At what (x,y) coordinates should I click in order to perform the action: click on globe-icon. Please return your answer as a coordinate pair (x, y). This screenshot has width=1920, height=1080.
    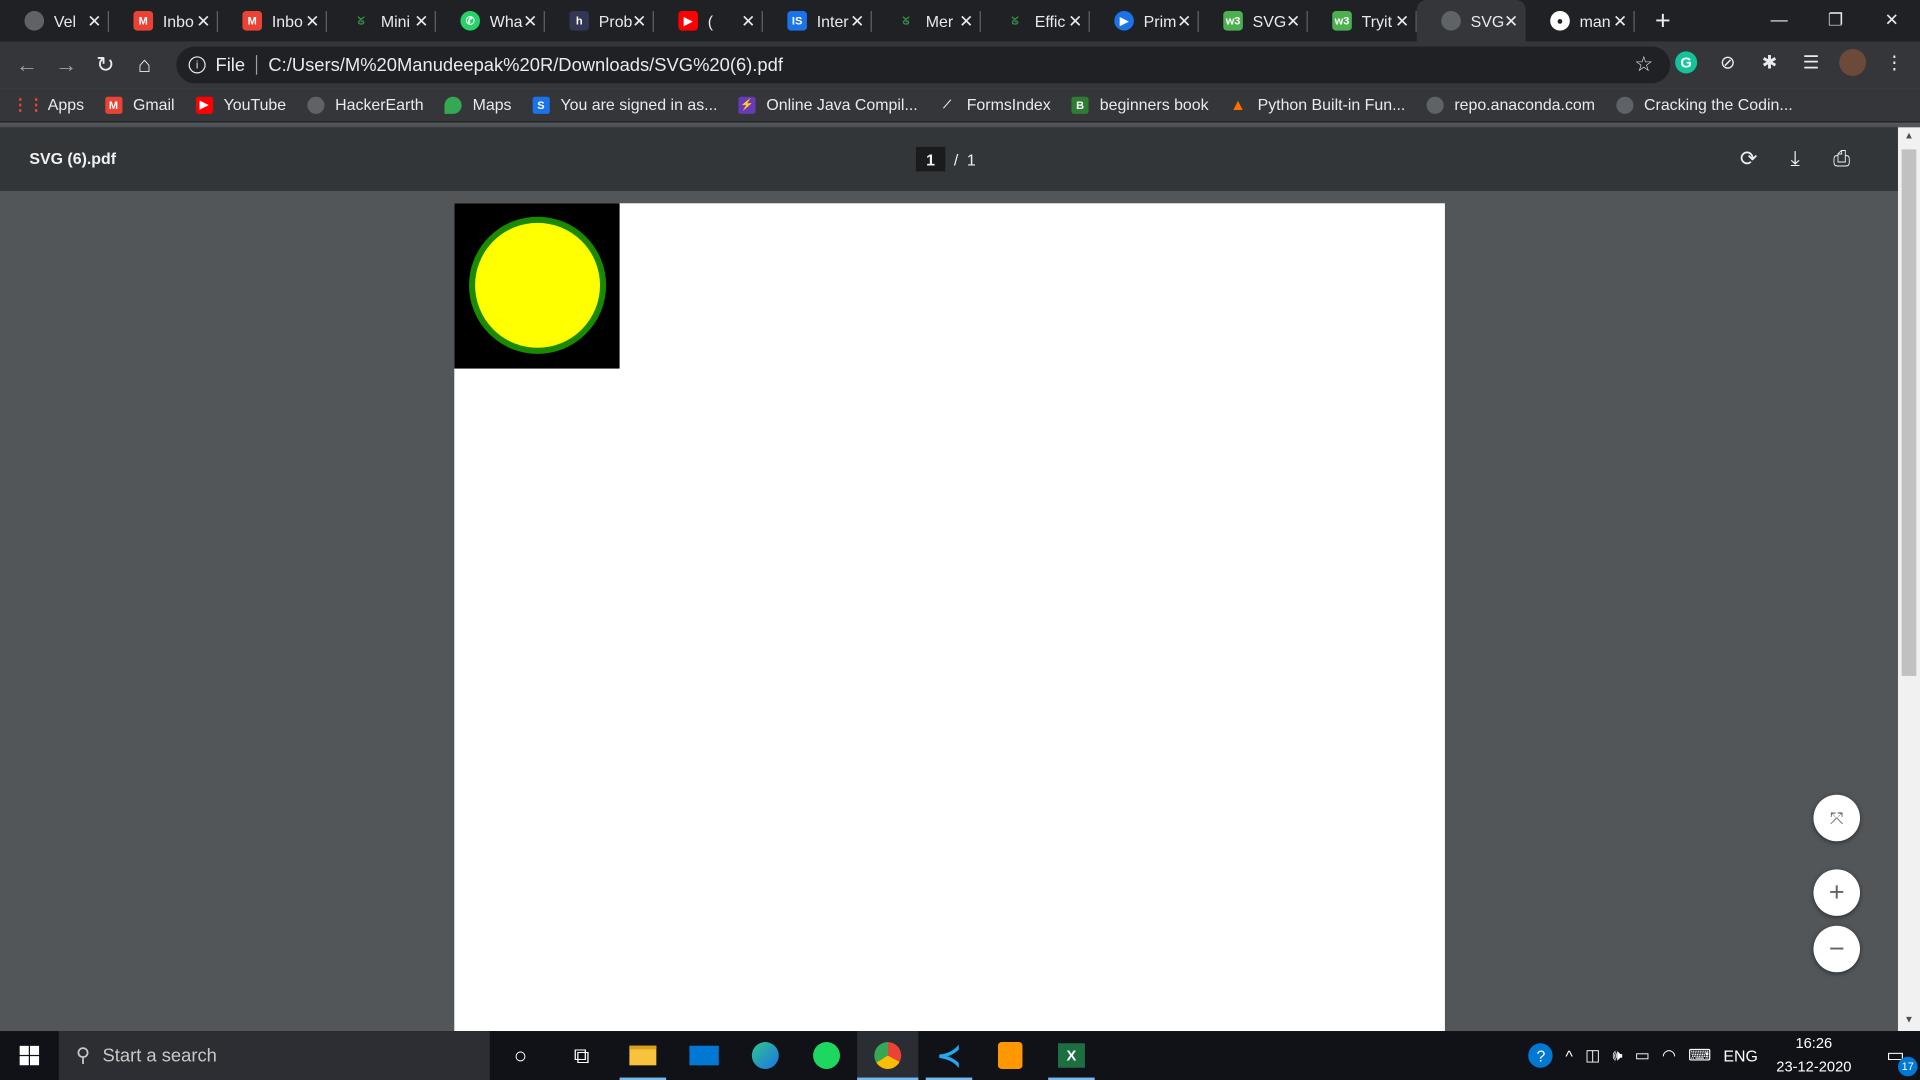
    Looking at the image, I should click on (1451, 21).